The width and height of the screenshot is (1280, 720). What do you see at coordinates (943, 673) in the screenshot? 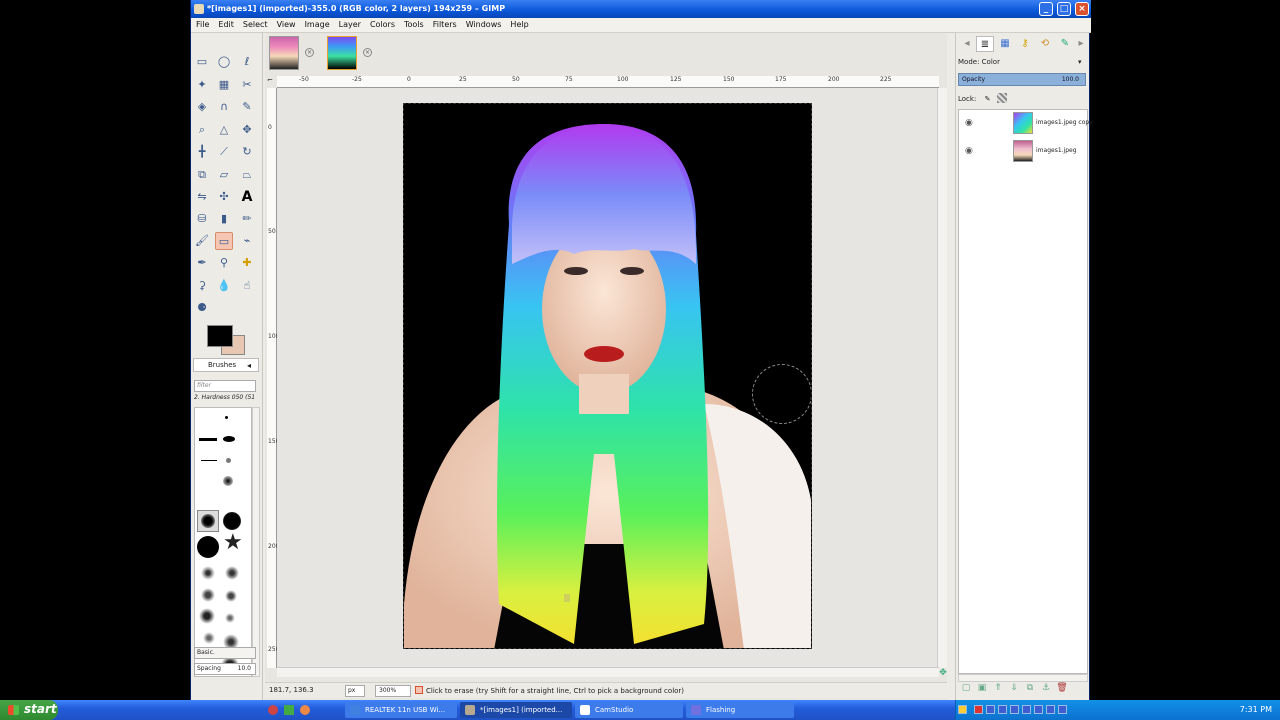
I see `navigate-icon: ✥` at bounding box center [943, 673].